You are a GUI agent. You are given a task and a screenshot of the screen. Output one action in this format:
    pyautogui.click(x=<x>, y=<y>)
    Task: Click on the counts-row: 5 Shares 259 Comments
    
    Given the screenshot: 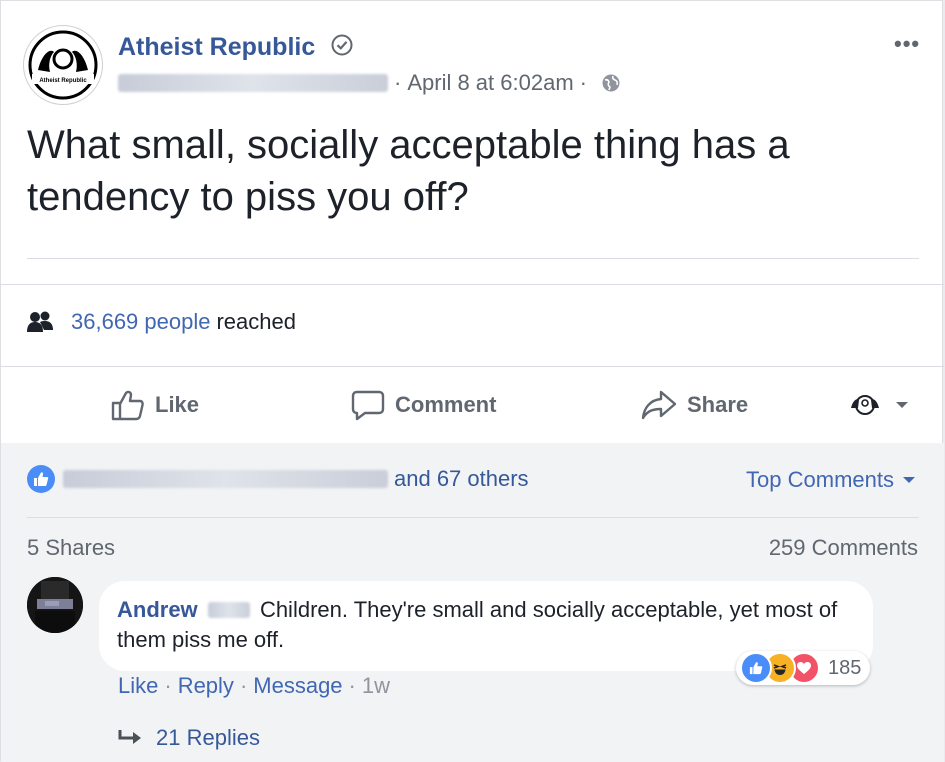 What is the action you would take?
    pyautogui.click(x=472, y=548)
    